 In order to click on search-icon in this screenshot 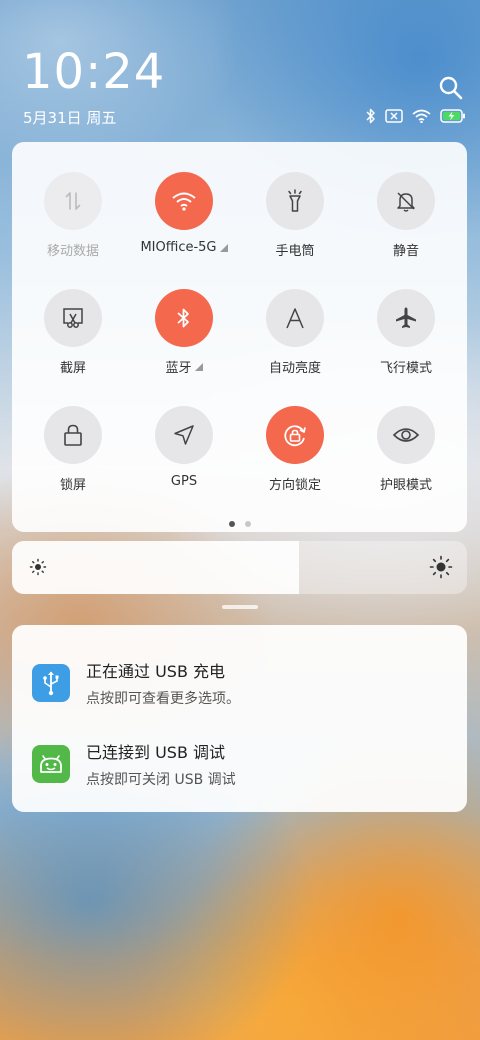, I will do `click(451, 88)`.